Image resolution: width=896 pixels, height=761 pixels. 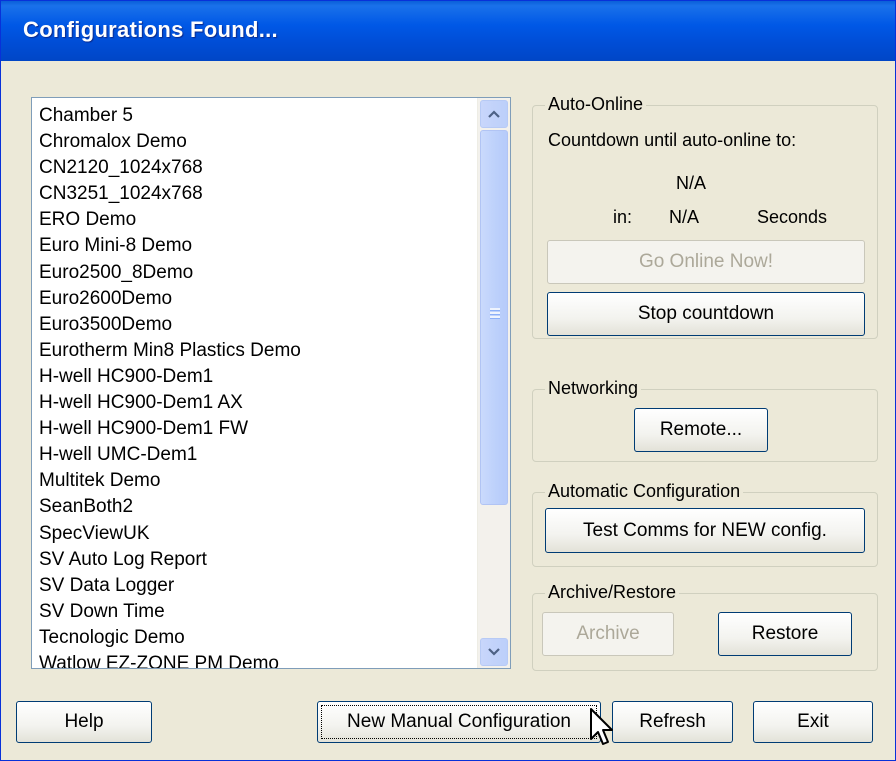 I want to click on networking-legend: Networking, so click(x=593, y=388).